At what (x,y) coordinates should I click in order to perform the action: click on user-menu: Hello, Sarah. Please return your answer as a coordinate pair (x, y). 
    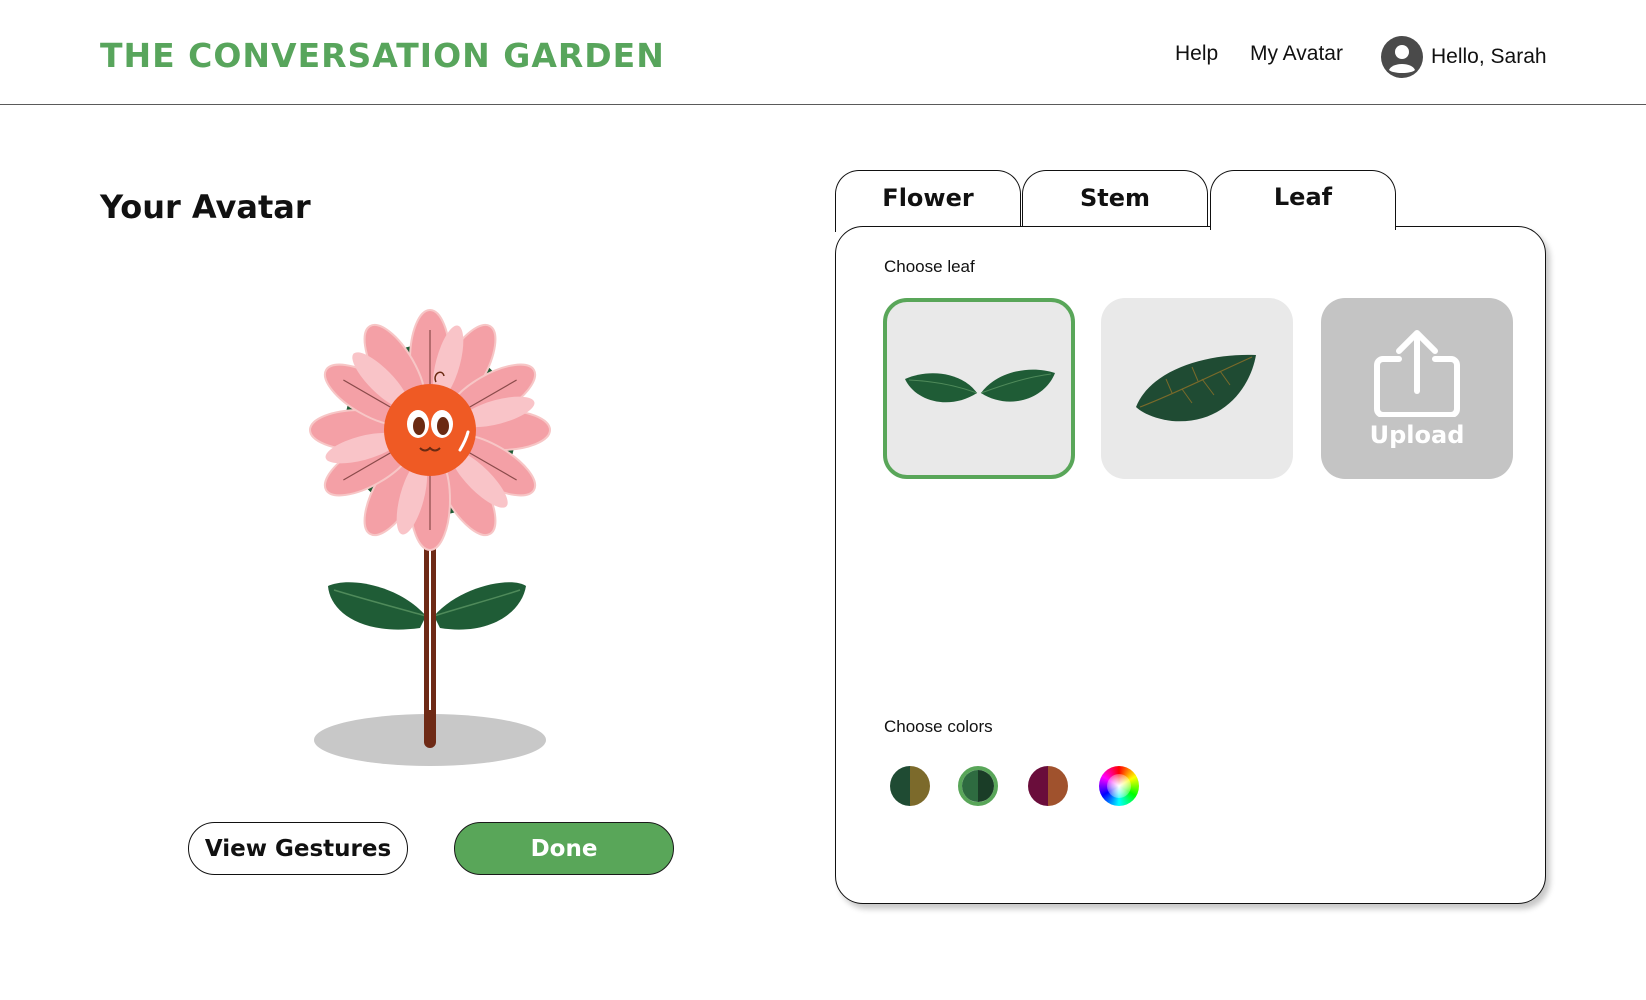
    Looking at the image, I should click on (1464, 57).